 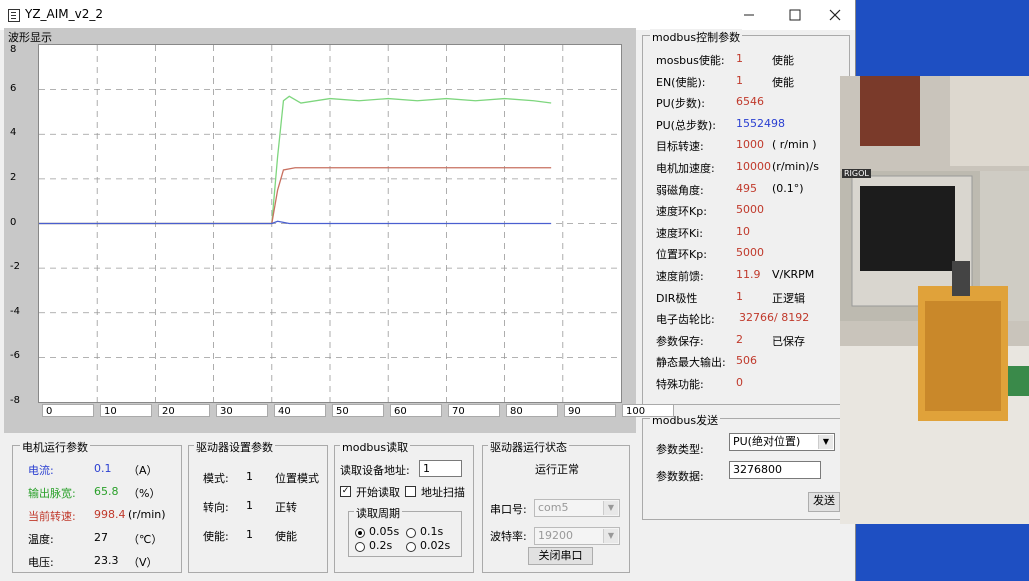 What do you see at coordinates (52, 493) in the screenshot?
I see `motor-param-label: 输出脉宽:` at bounding box center [52, 493].